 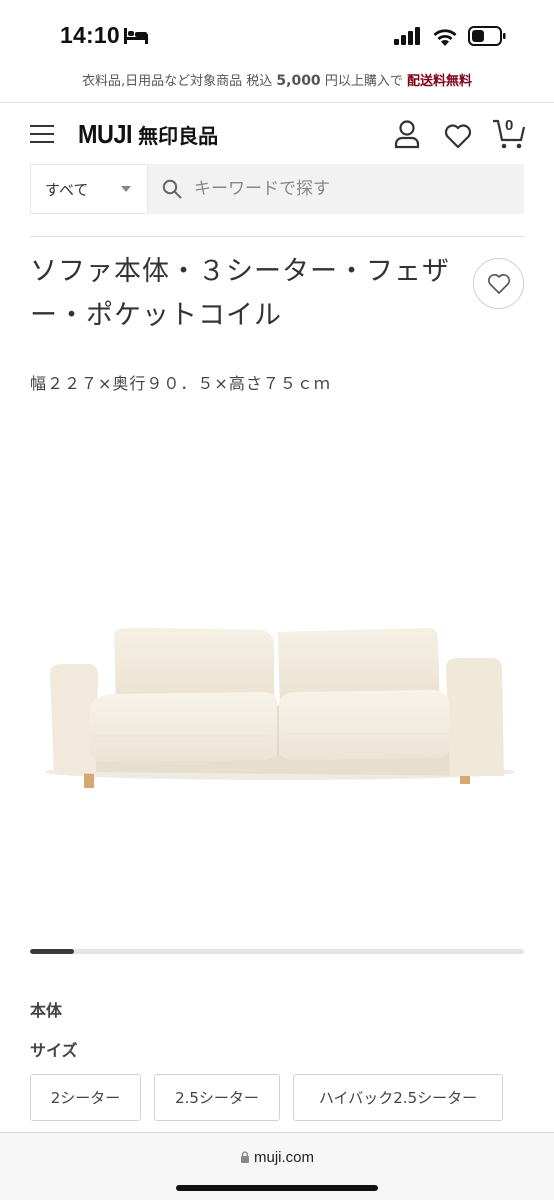 I want to click on wifi-icon, so click(x=445, y=37).